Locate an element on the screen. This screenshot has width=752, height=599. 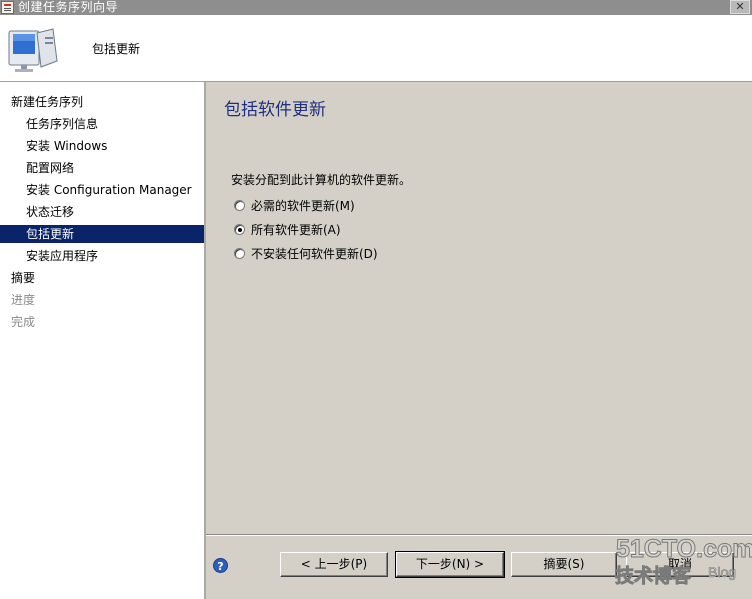
step-progress: 进度 is located at coordinates (23, 300).